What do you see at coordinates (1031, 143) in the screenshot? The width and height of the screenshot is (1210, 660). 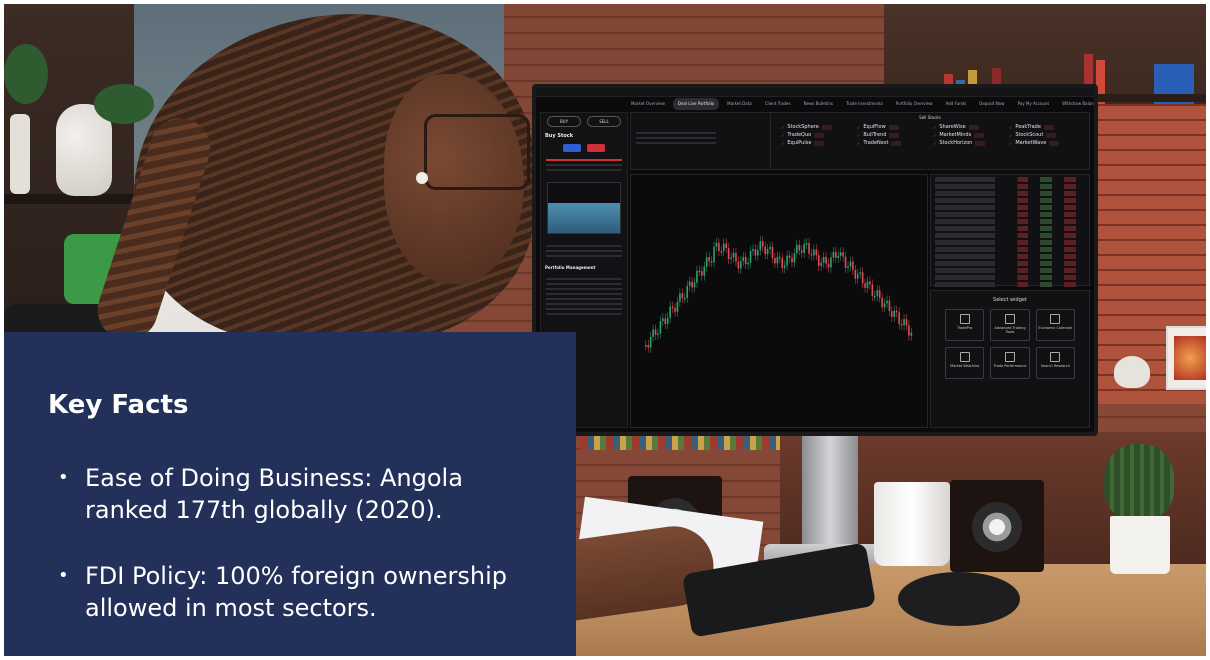 I see `stock-name: MarketWave` at bounding box center [1031, 143].